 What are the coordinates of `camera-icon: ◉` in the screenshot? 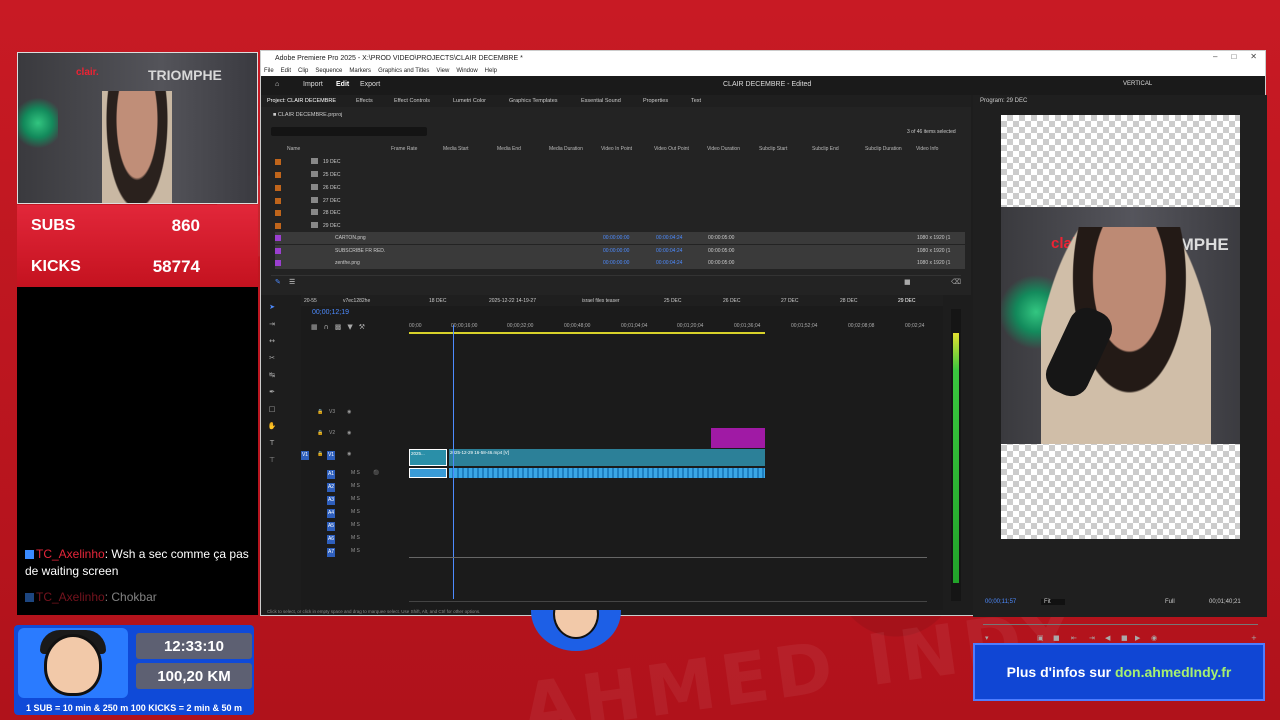 It's located at (1154, 638).